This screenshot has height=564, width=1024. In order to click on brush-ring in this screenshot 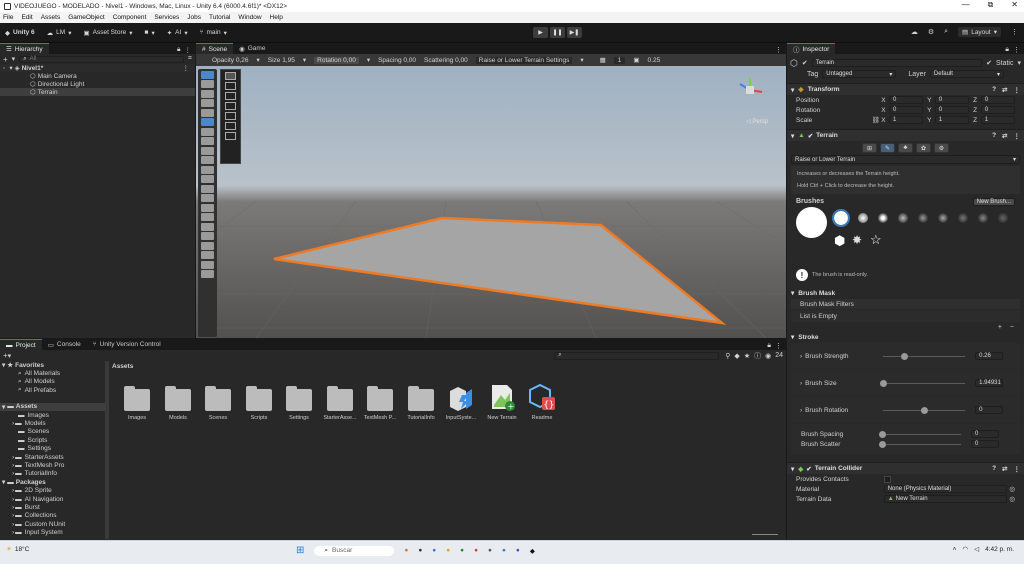, I will do `click(1003, 218)`.